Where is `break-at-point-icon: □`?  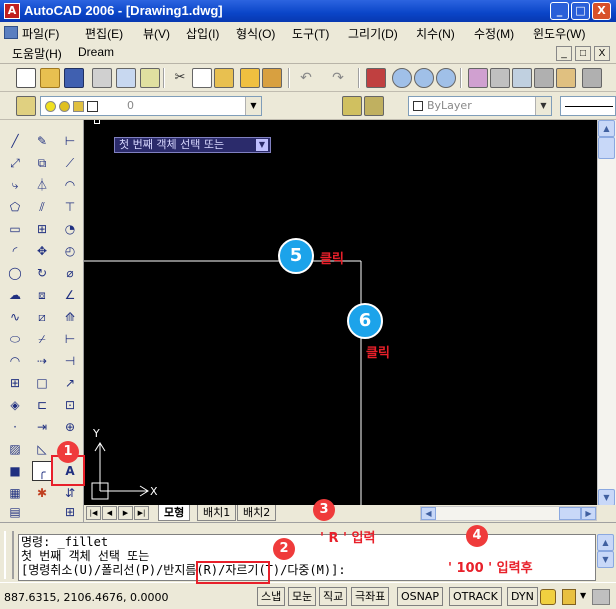 break-at-point-icon: □ is located at coordinates (42, 383).